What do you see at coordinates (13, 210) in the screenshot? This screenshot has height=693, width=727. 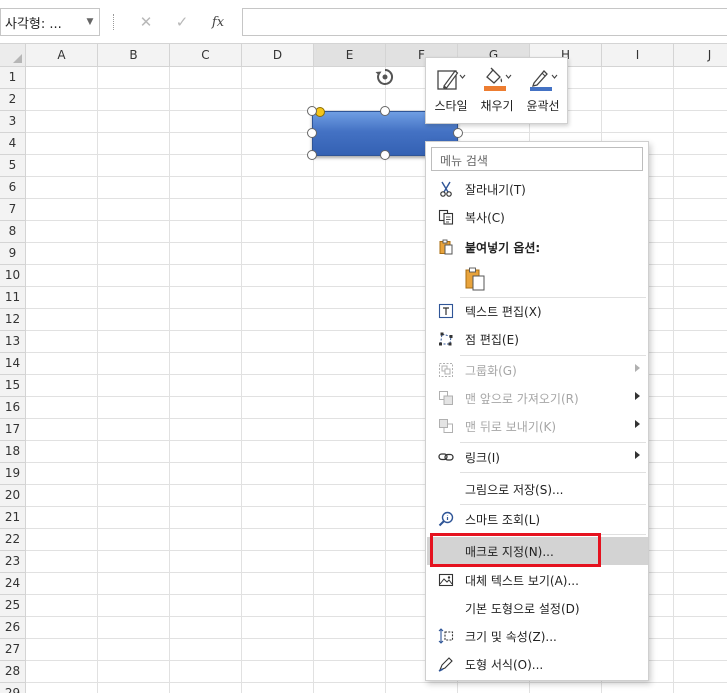 I see `row-header-7: 7` at bounding box center [13, 210].